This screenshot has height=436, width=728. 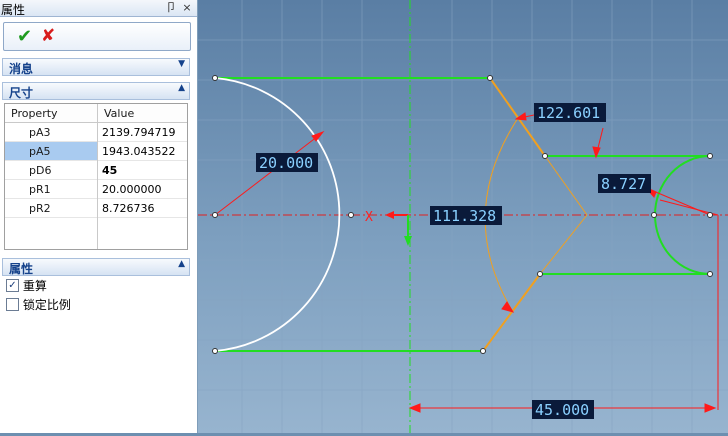 What do you see at coordinates (21, 69) in the screenshot?
I see `section-messages-label: 消息` at bounding box center [21, 69].